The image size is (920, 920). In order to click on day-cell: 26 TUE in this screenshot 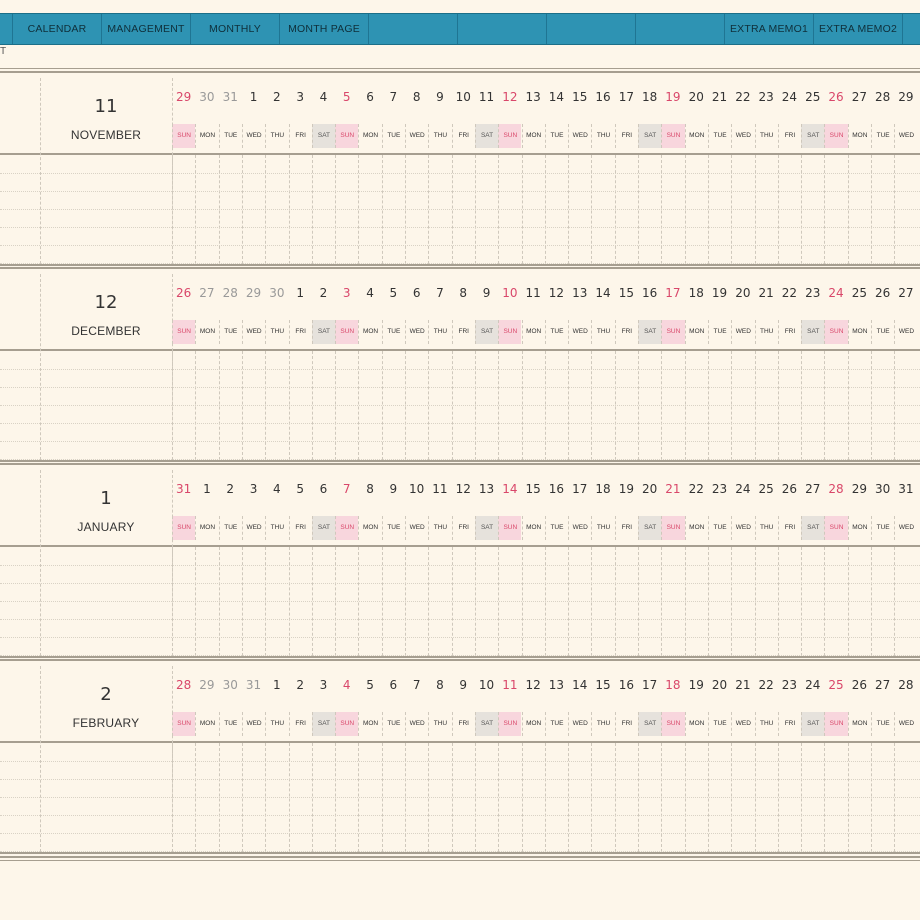, I will do `click(882, 317)`.